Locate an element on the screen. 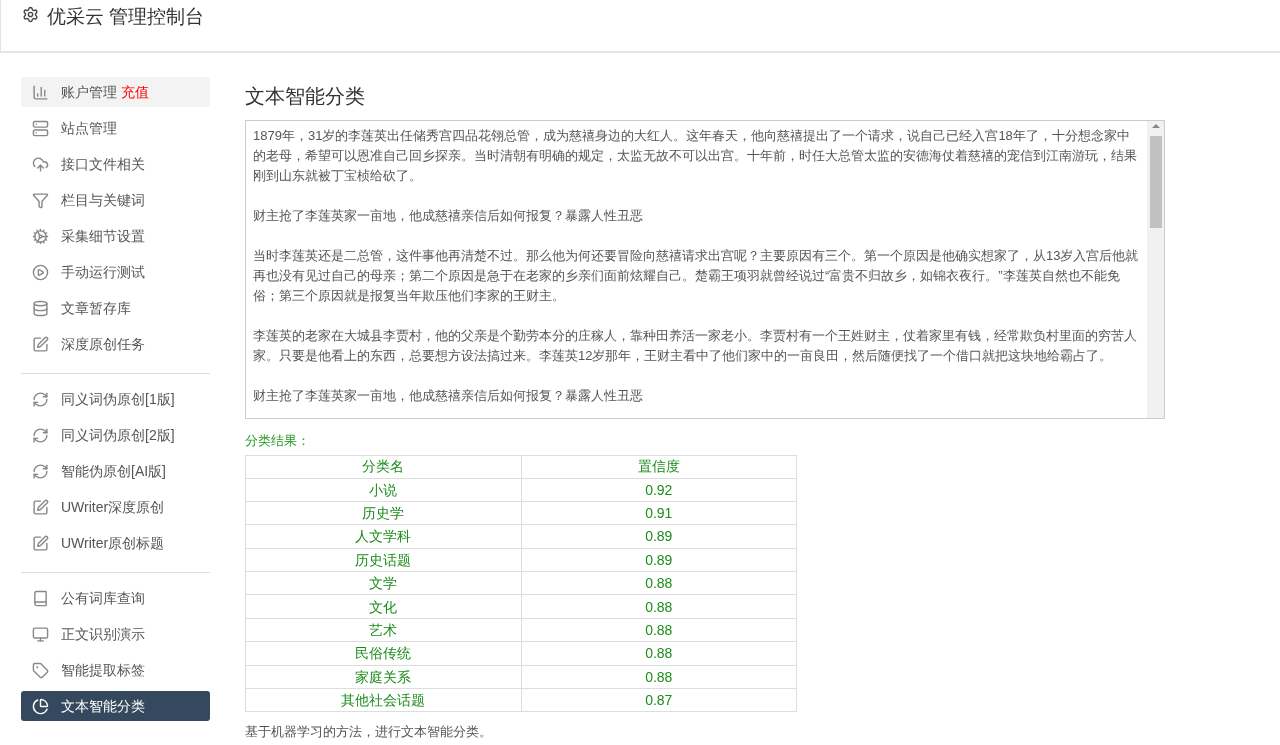 This screenshot has height=745, width=1280. sidebar-item: 正文识别演示 is located at coordinates (115, 634).